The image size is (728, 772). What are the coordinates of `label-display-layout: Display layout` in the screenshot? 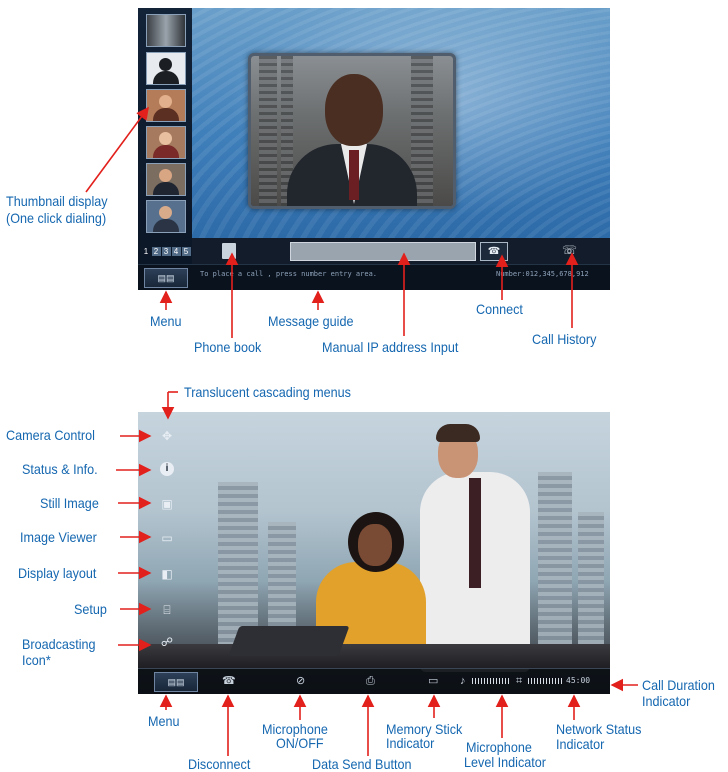 It's located at (57, 573).